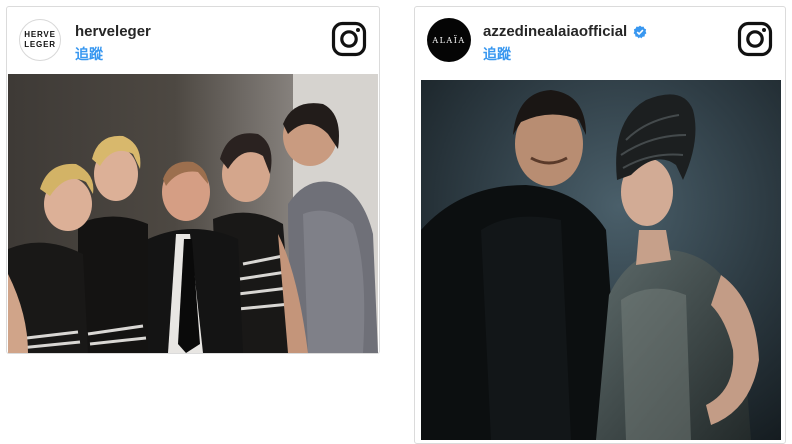 The height and width of the screenshot is (444, 792). I want to click on verified-badge-icon, so click(640, 31).